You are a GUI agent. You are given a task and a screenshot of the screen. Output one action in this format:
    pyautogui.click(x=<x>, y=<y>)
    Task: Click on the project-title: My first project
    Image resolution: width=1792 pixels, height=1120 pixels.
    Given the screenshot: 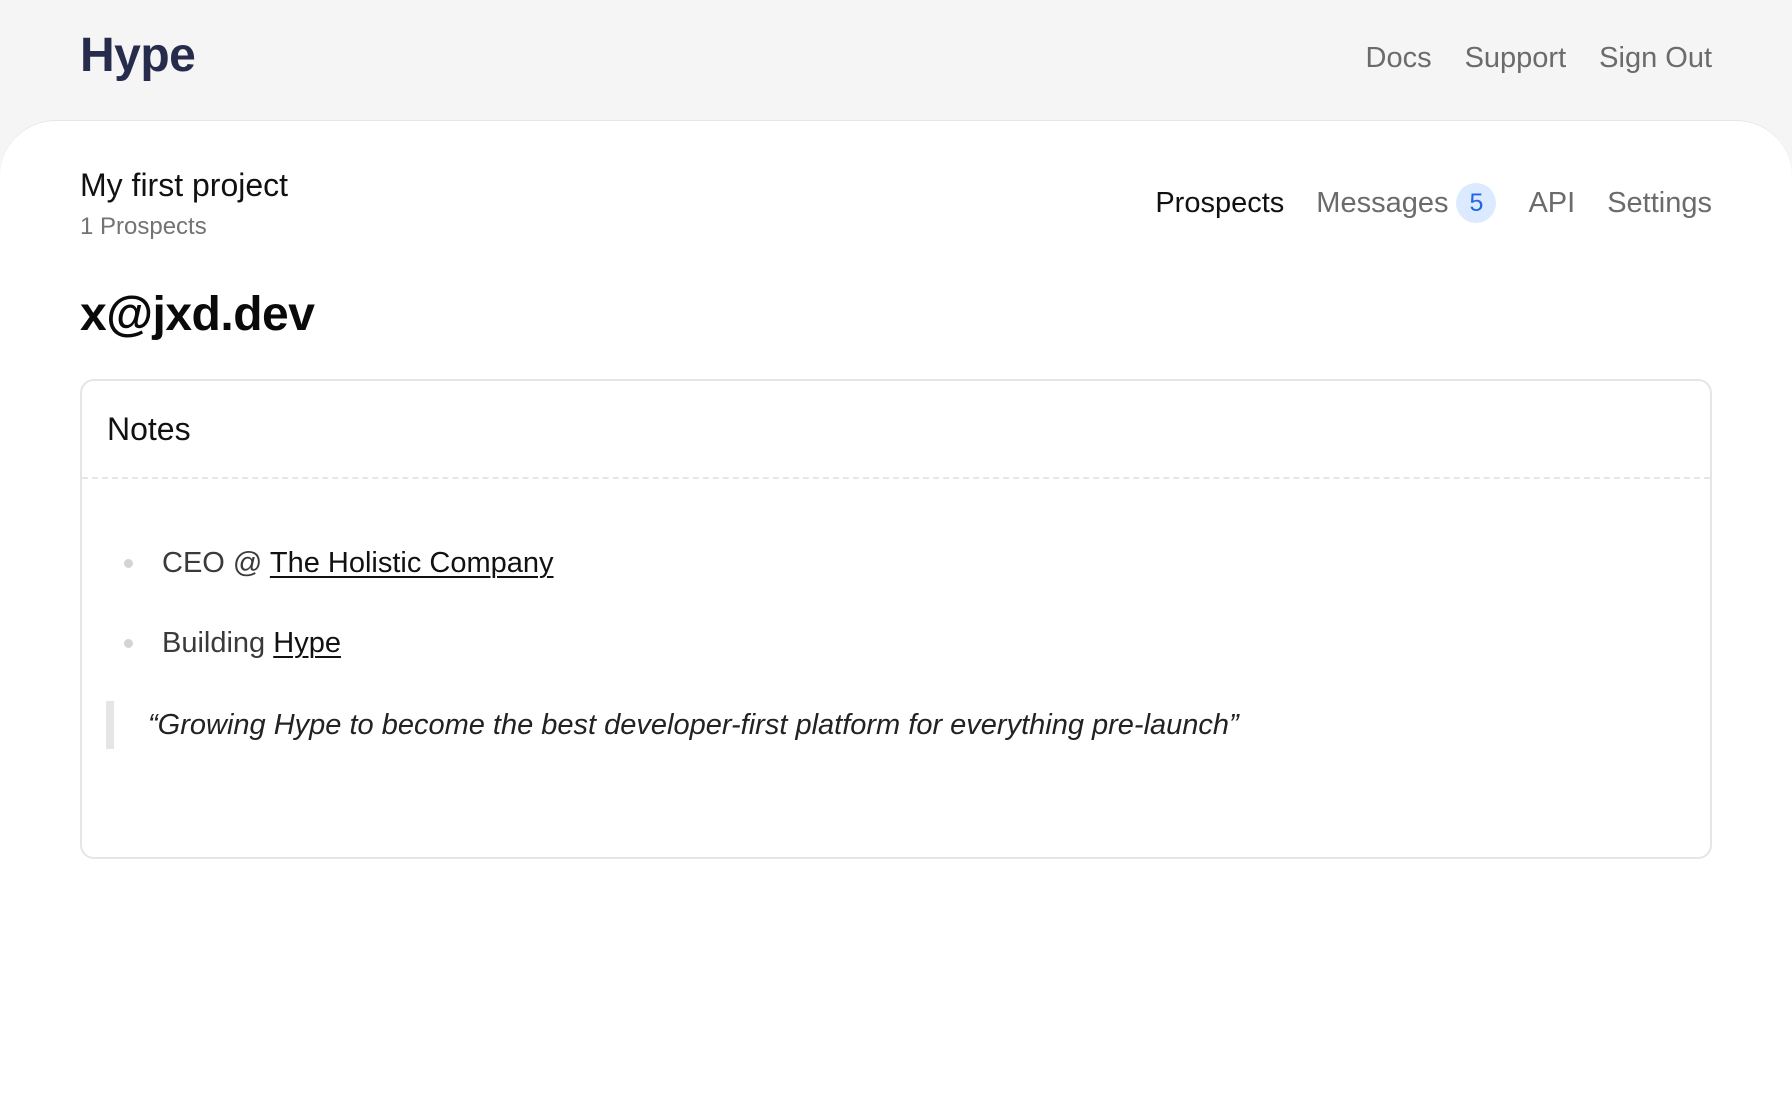 What is the action you would take?
    pyautogui.click(x=184, y=185)
    